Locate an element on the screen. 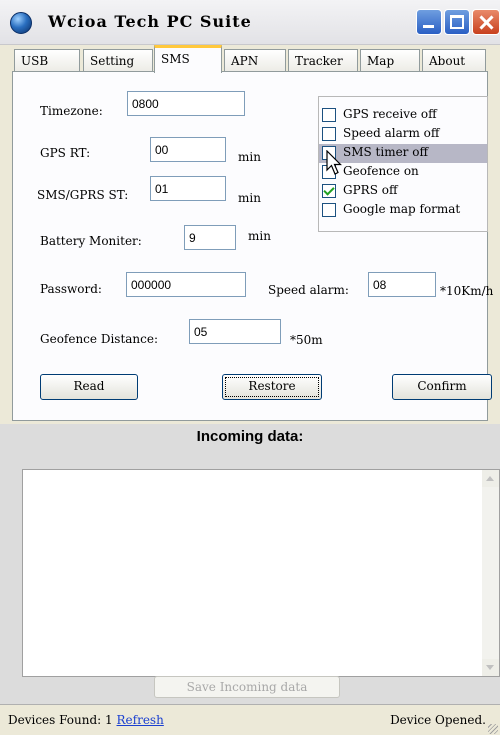 Image resolution: width=500 pixels, height=735 pixels. maximize-button is located at coordinates (457, 22).